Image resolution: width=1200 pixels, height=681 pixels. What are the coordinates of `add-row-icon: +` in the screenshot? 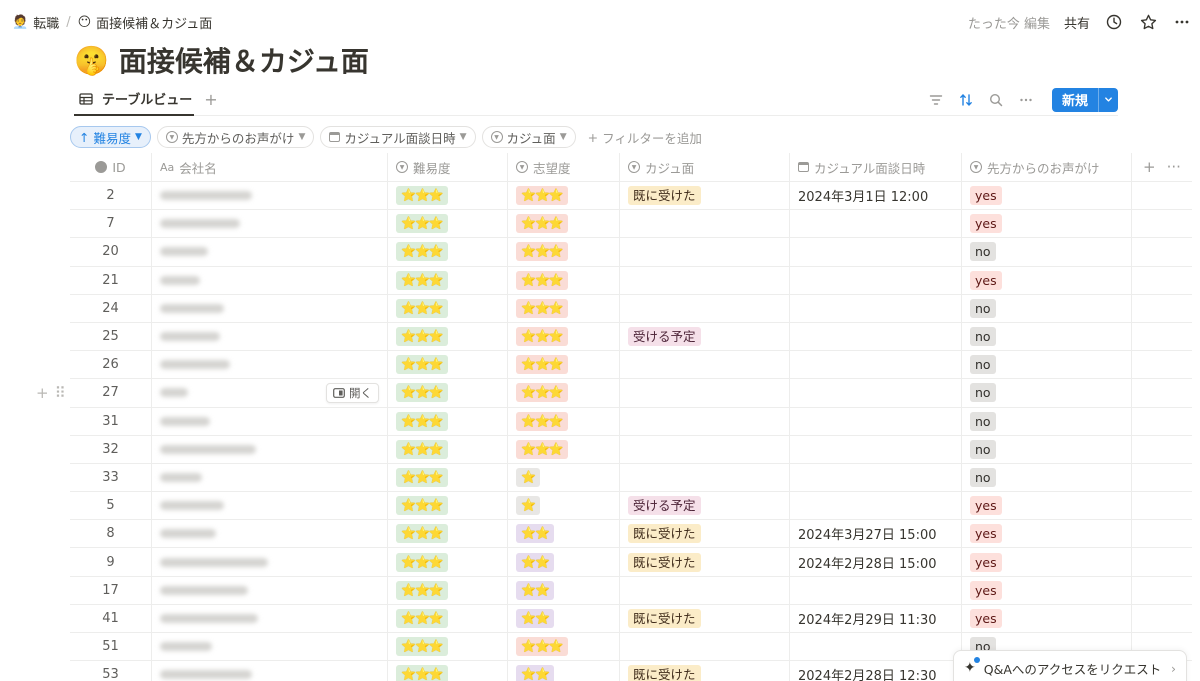 It's located at (42, 393).